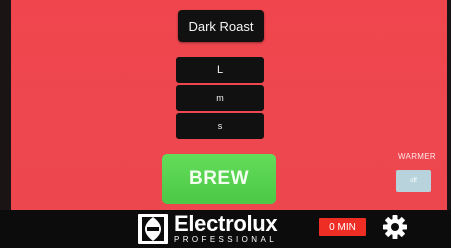 The image size is (451, 248). I want to click on warmer-toggle: off, so click(413, 181).